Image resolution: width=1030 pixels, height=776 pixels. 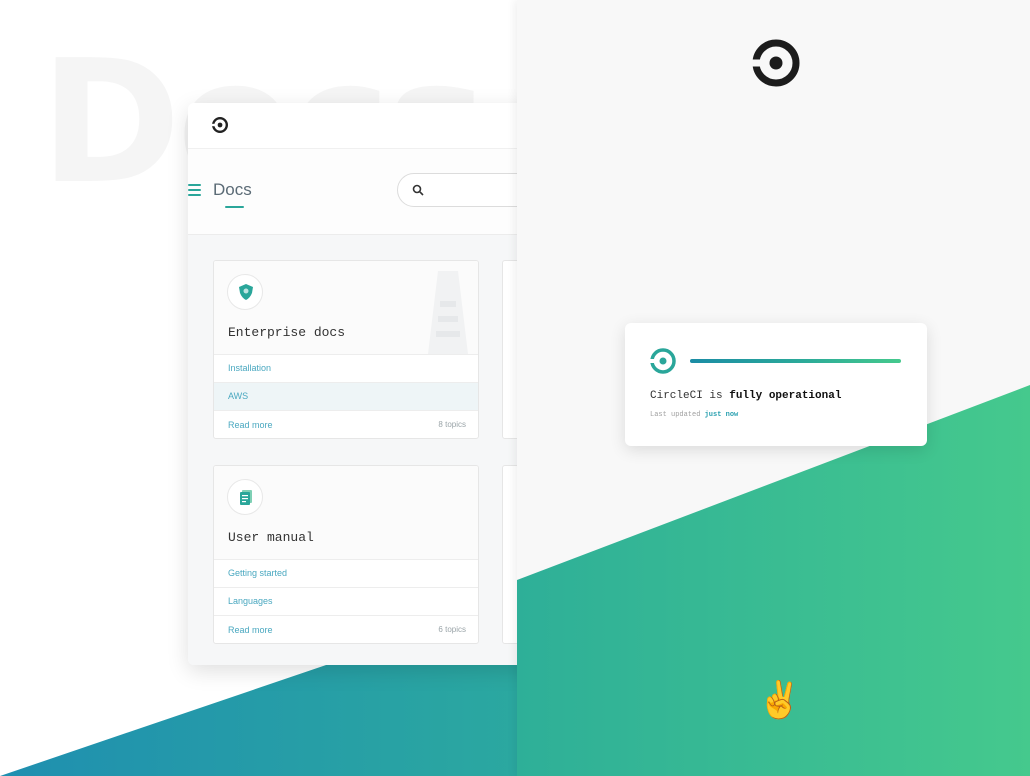 I want to click on card-title: User manual, so click(x=271, y=537).